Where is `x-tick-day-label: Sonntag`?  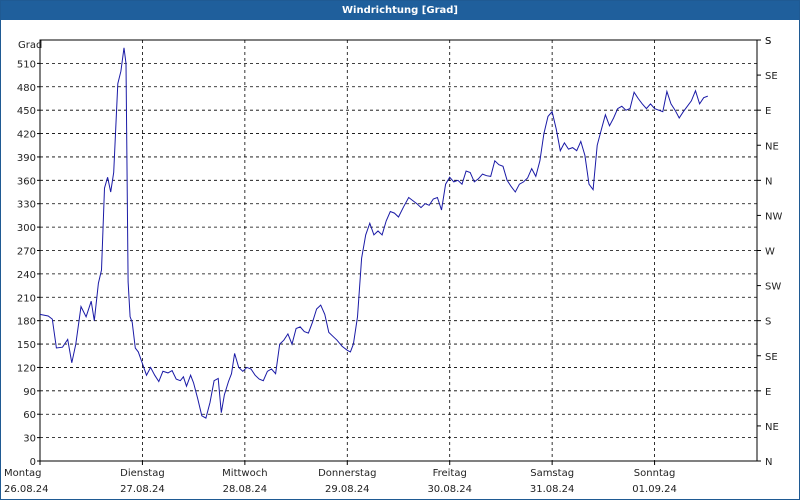 x-tick-day-label: Sonntag is located at coordinates (655, 473).